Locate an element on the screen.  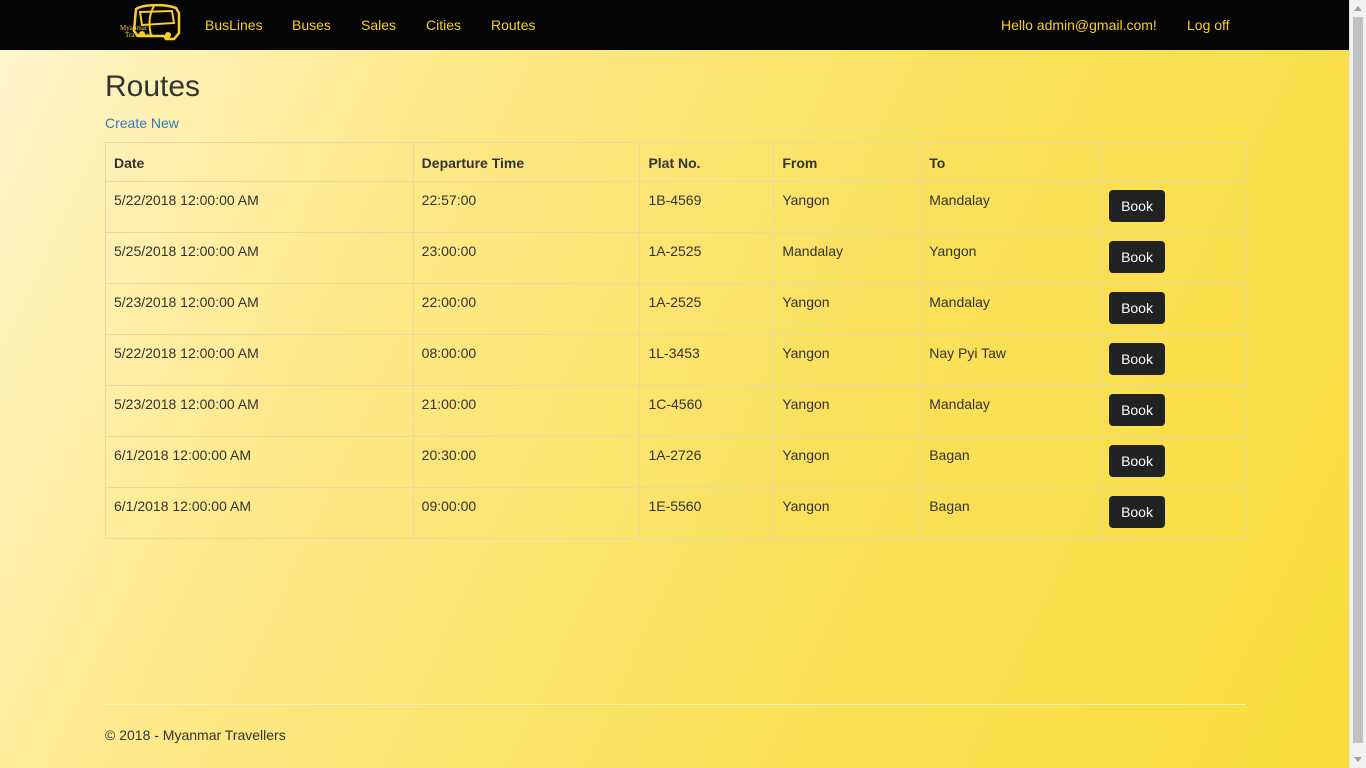
header-departure-time: Departure Time is located at coordinates (526, 162).